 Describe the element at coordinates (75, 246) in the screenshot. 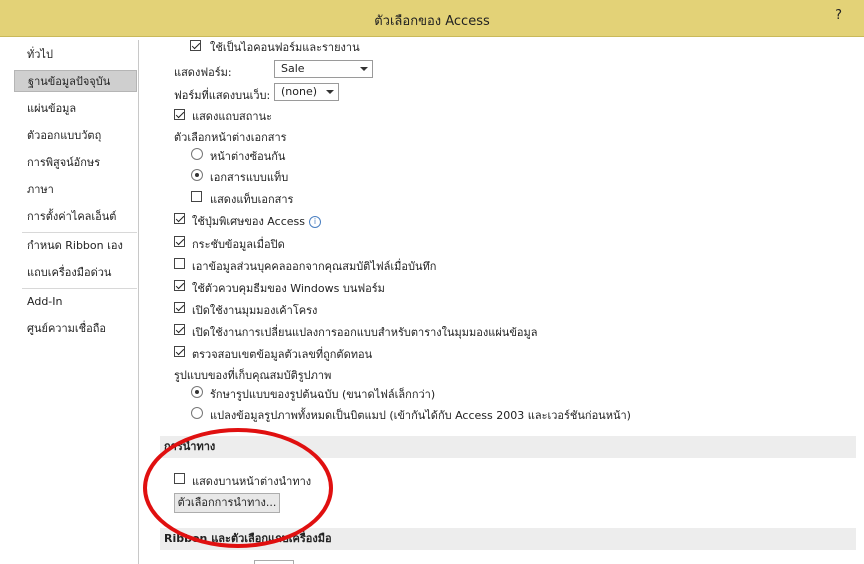

I see `sidebar-item-customize-ribbon: กำหนด Ribbon เอง` at that location.